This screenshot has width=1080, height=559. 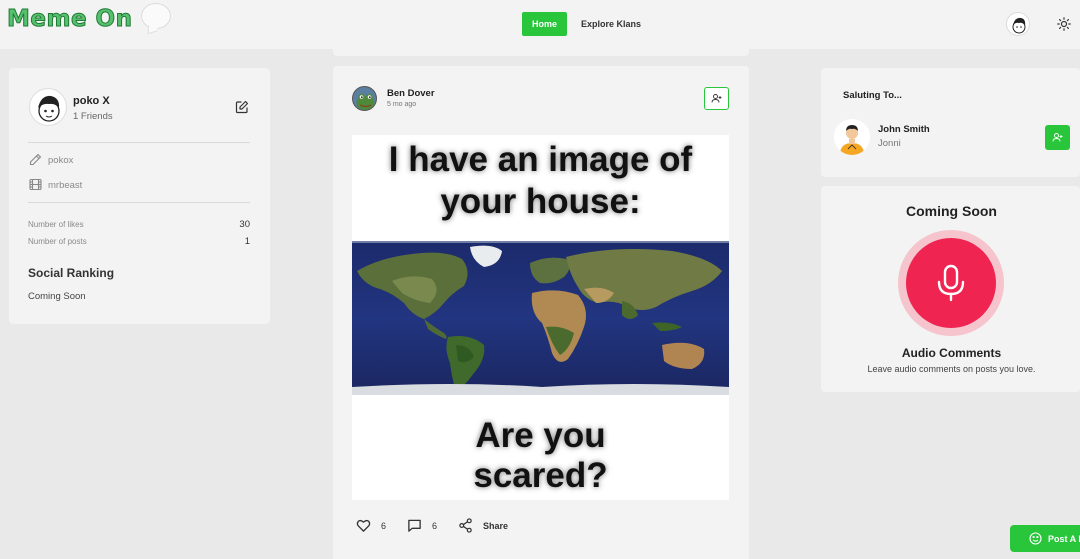 What do you see at coordinates (71, 273) in the screenshot?
I see `social-ranking-title: Social Ranking` at bounding box center [71, 273].